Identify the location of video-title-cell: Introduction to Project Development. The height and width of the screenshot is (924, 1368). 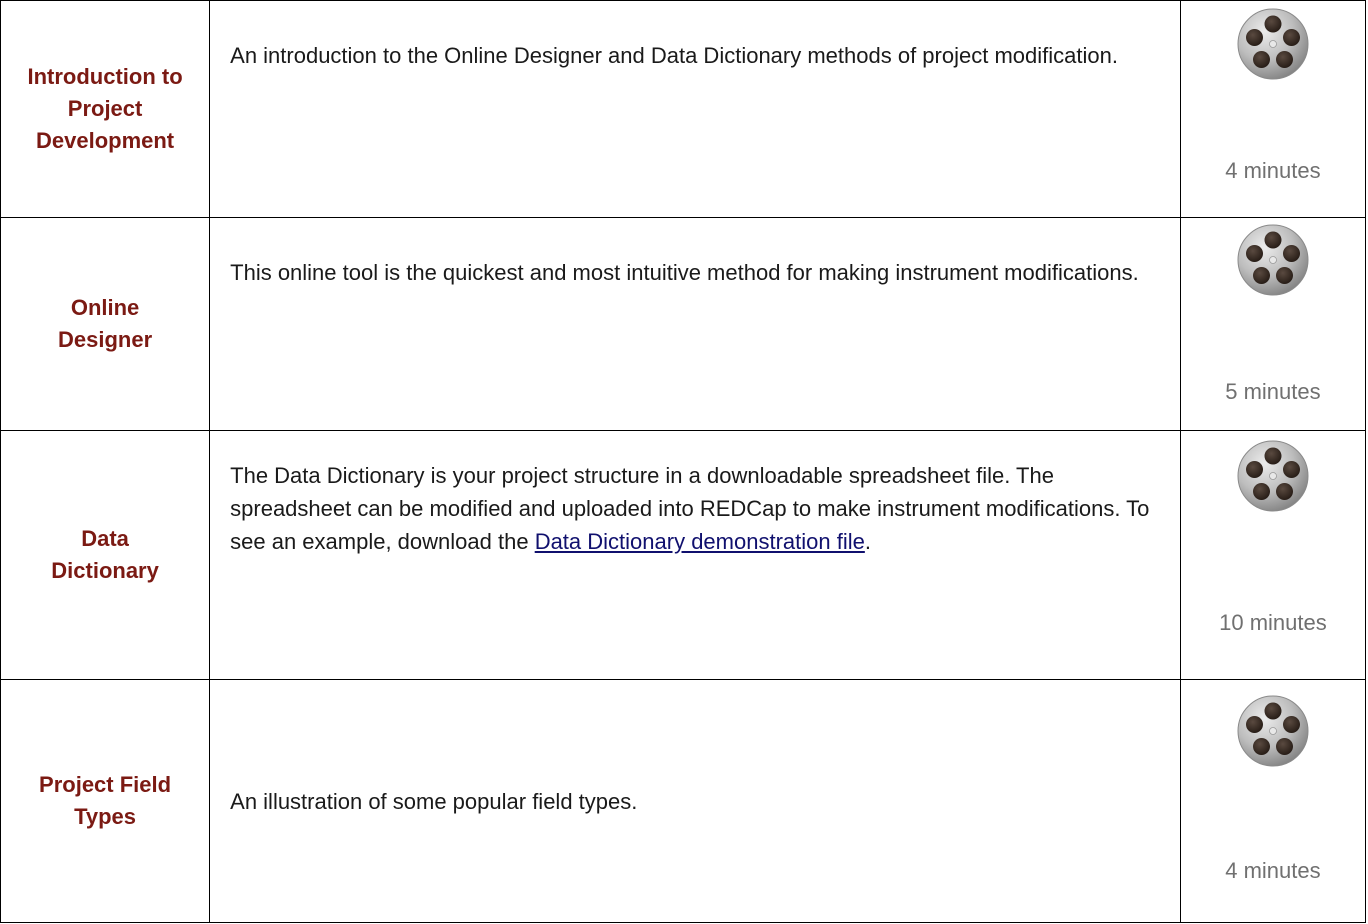
(105, 109).